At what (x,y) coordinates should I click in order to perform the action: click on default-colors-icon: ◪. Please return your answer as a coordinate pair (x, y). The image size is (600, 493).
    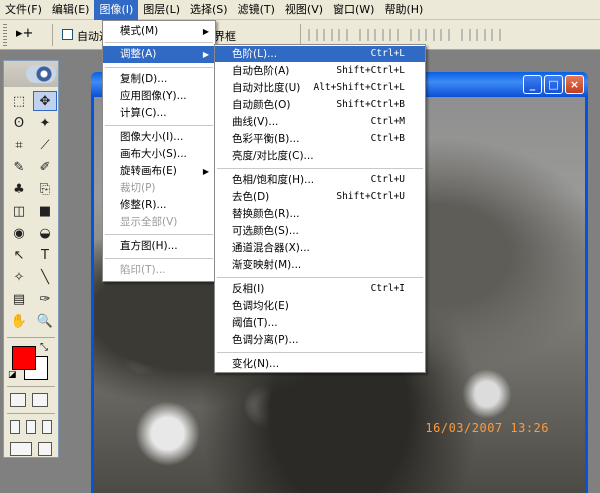
    Looking at the image, I should click on (12, 375).